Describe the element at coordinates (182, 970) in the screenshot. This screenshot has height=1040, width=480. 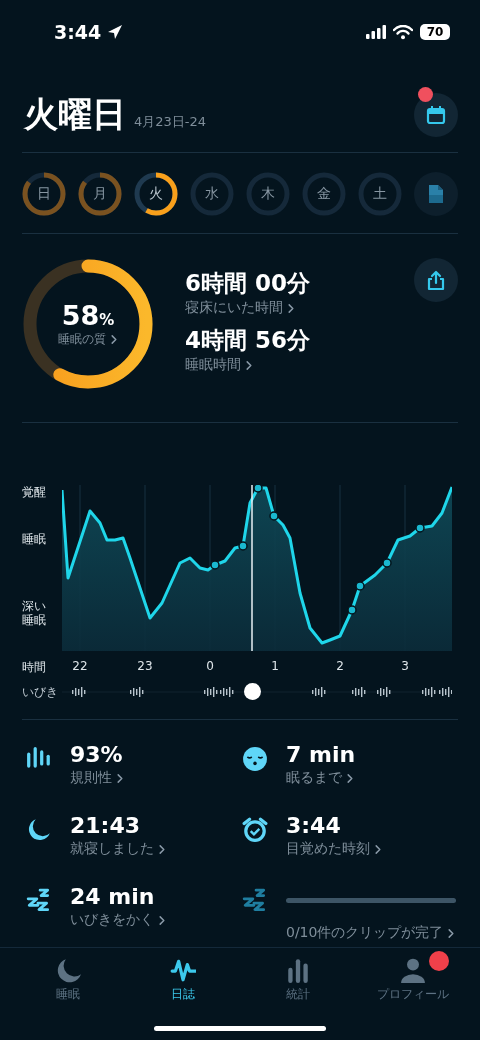
I see `wave-icon` at that location.